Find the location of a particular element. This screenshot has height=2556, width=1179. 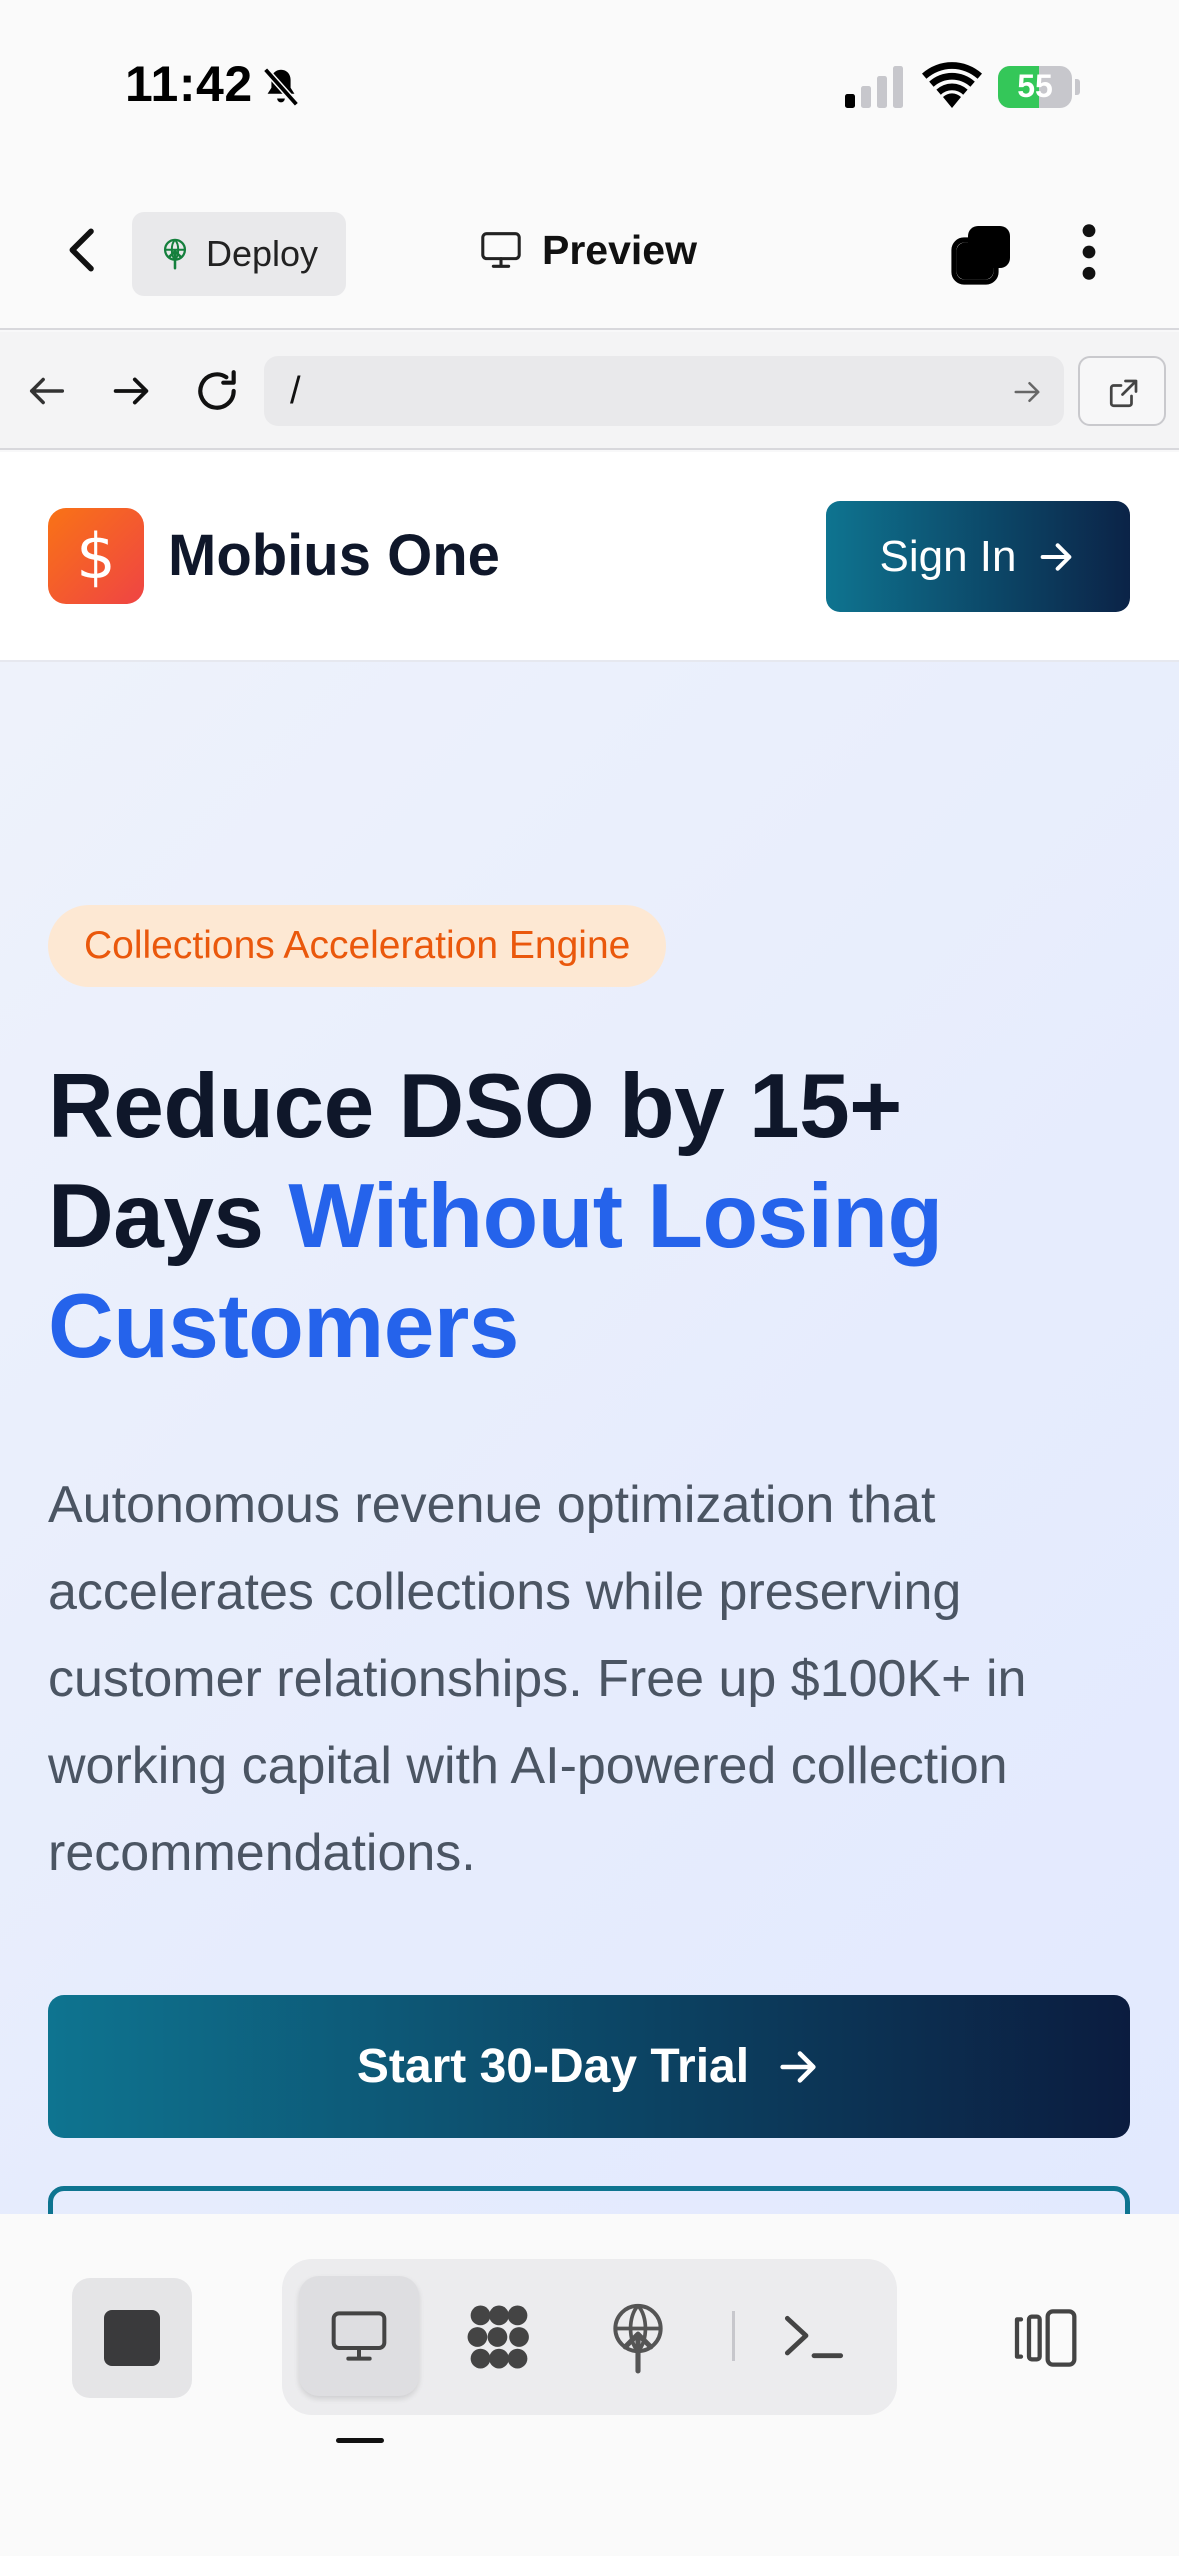

app-toolbar: Deploy Preview is located at coordinates (589, 250).